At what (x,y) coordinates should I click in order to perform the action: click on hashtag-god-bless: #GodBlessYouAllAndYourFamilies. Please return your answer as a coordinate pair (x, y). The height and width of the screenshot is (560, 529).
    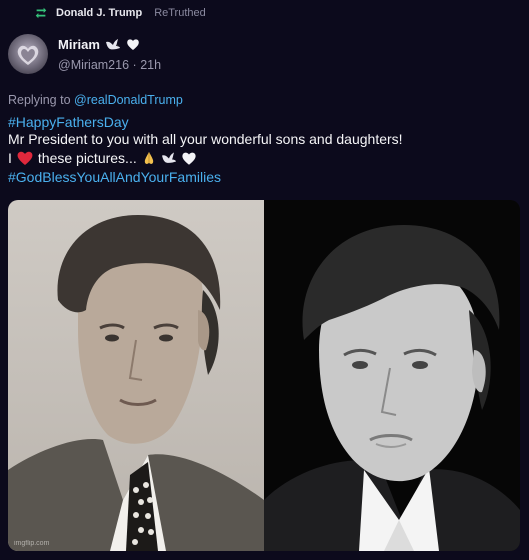
    Looking at the image, I should click on (114, 177).